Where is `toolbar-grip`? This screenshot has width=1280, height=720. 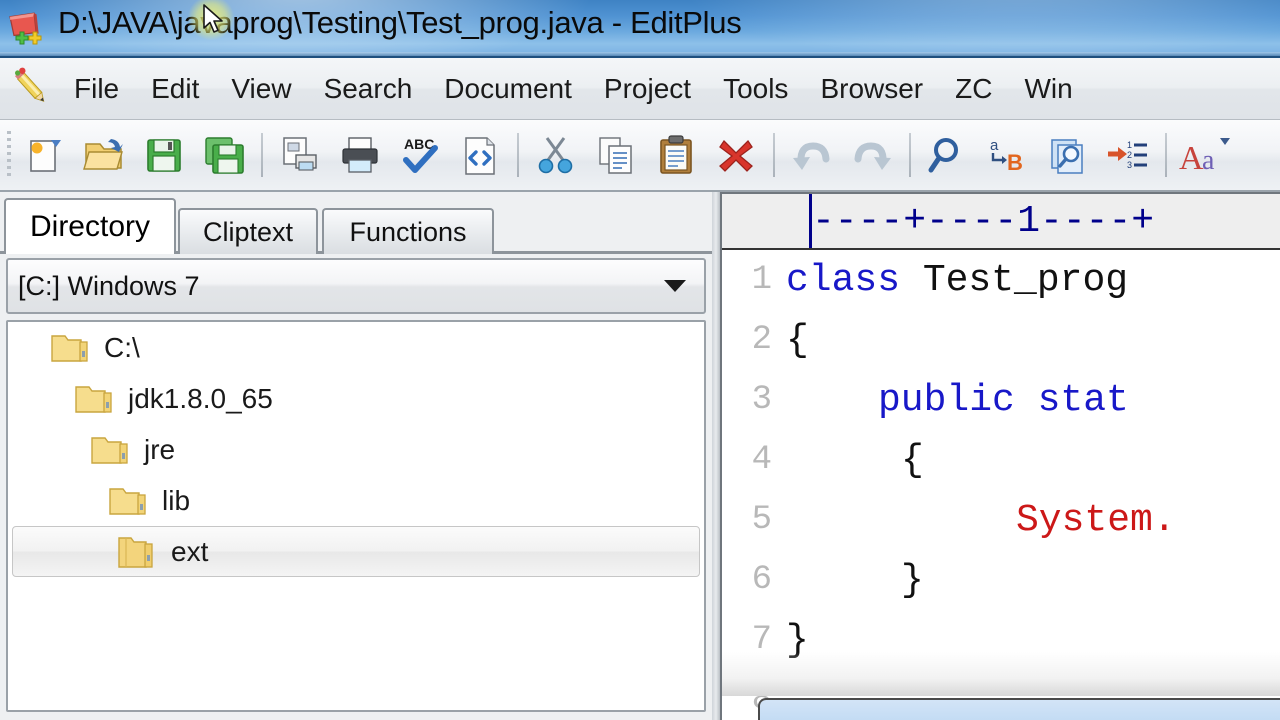 toolbar-grip is located at coordinates (9, 155).